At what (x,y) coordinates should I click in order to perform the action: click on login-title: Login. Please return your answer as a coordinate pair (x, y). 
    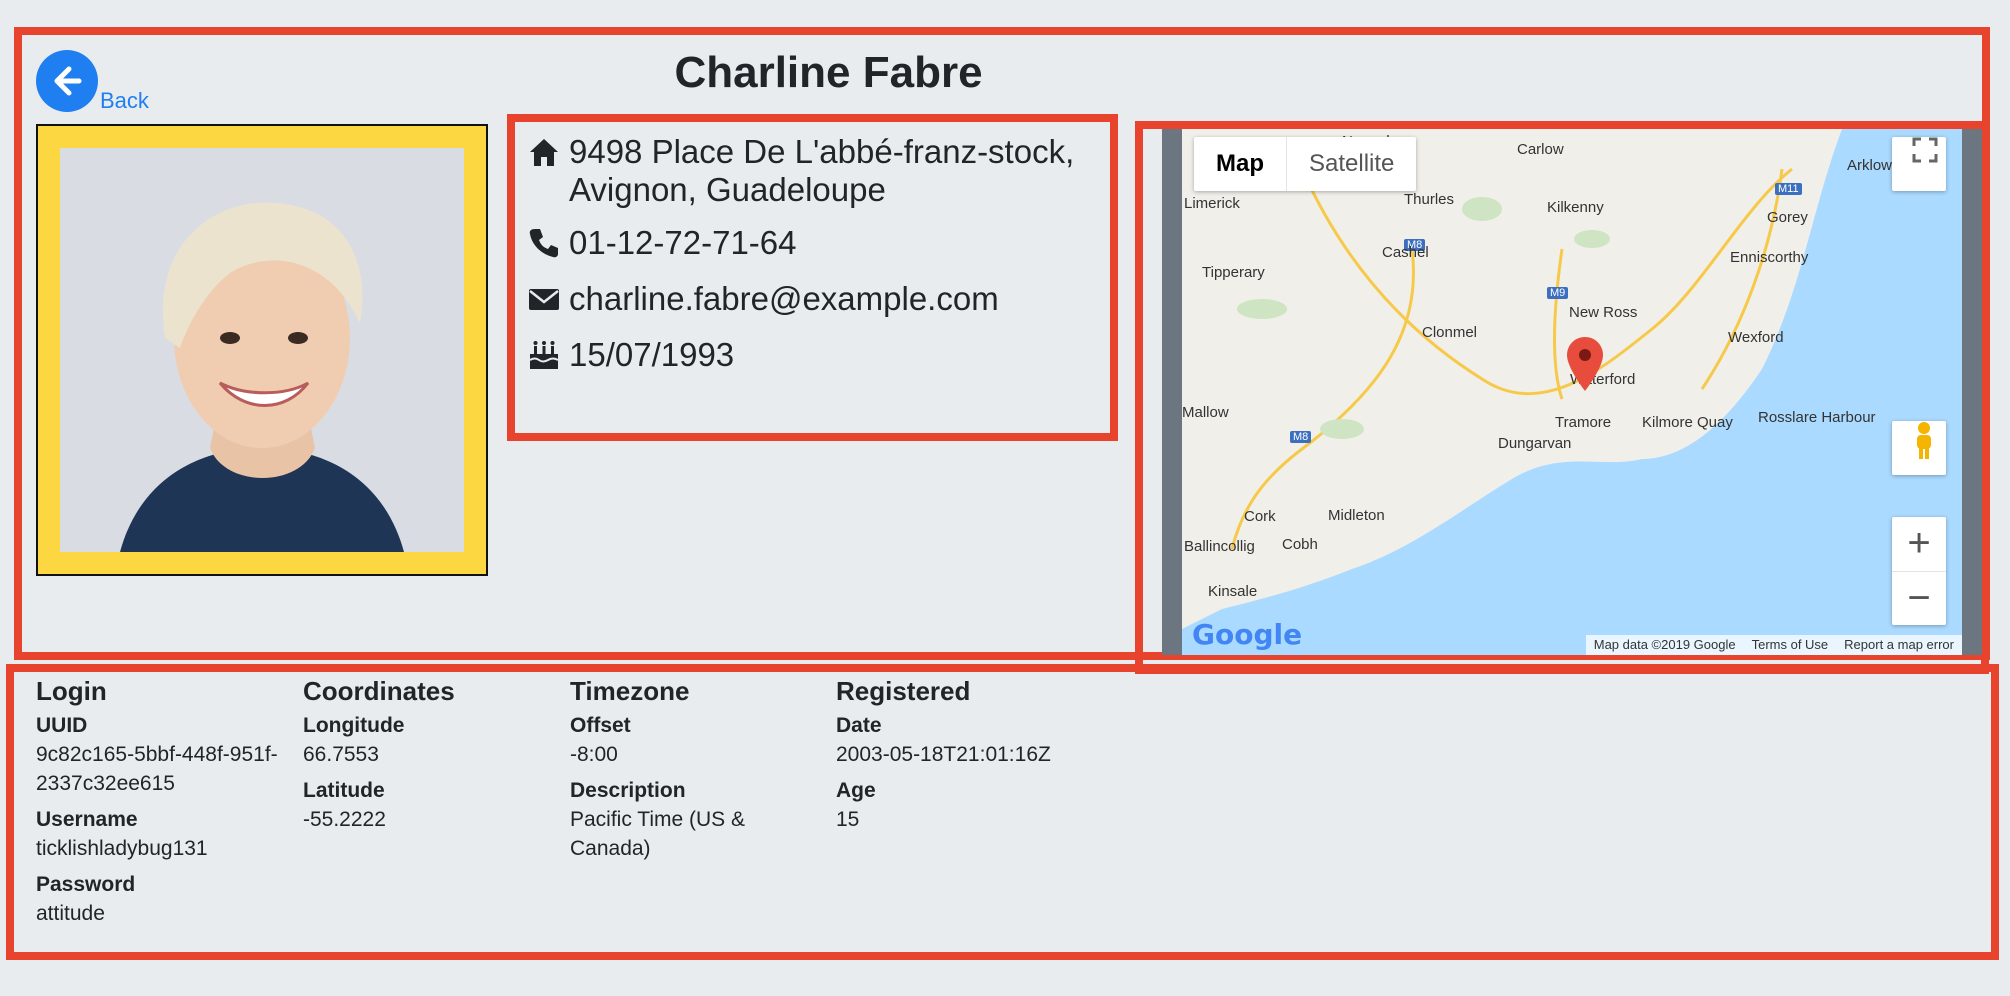
    Looking at the image, I should click on (71, 691).